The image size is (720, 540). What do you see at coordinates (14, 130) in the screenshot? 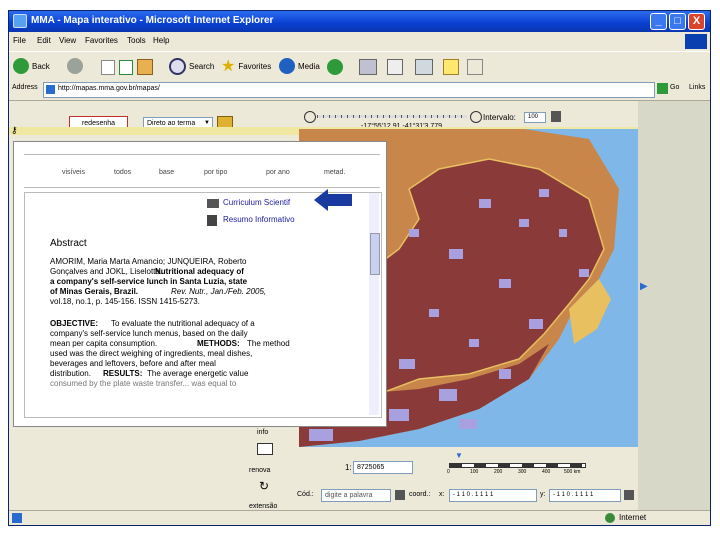
I see `key-icon: ⚷` at bounding box center [14, 130].